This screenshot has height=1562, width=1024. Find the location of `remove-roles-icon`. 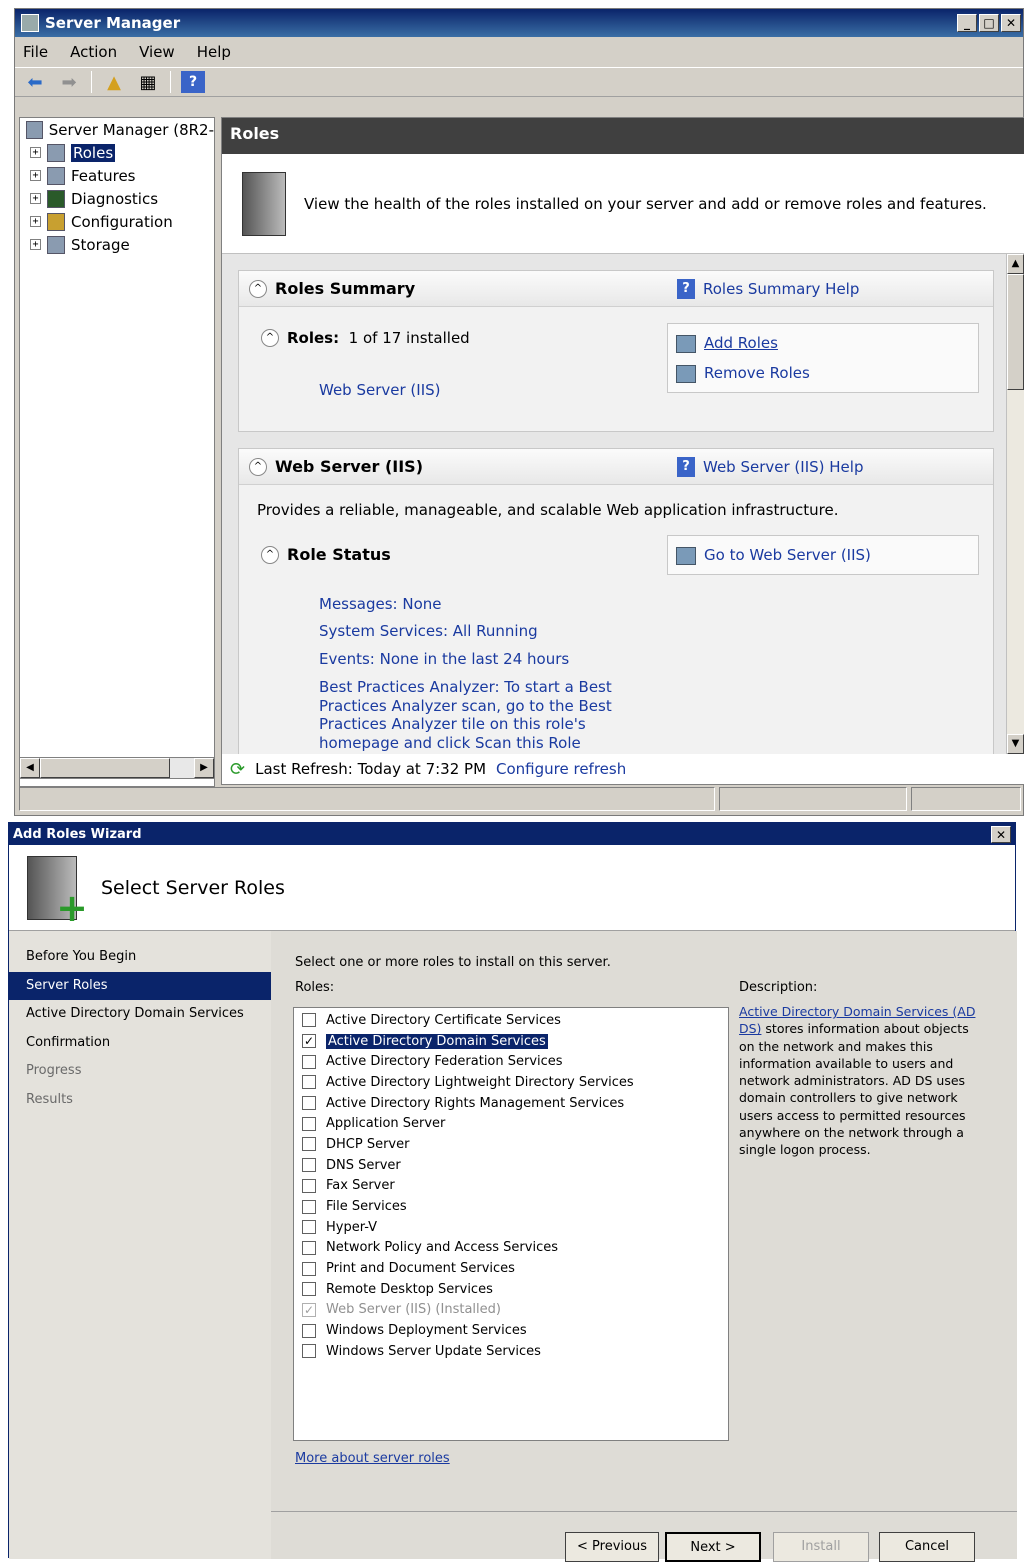

remove-roles-icon is located at coordinates (686, 373).